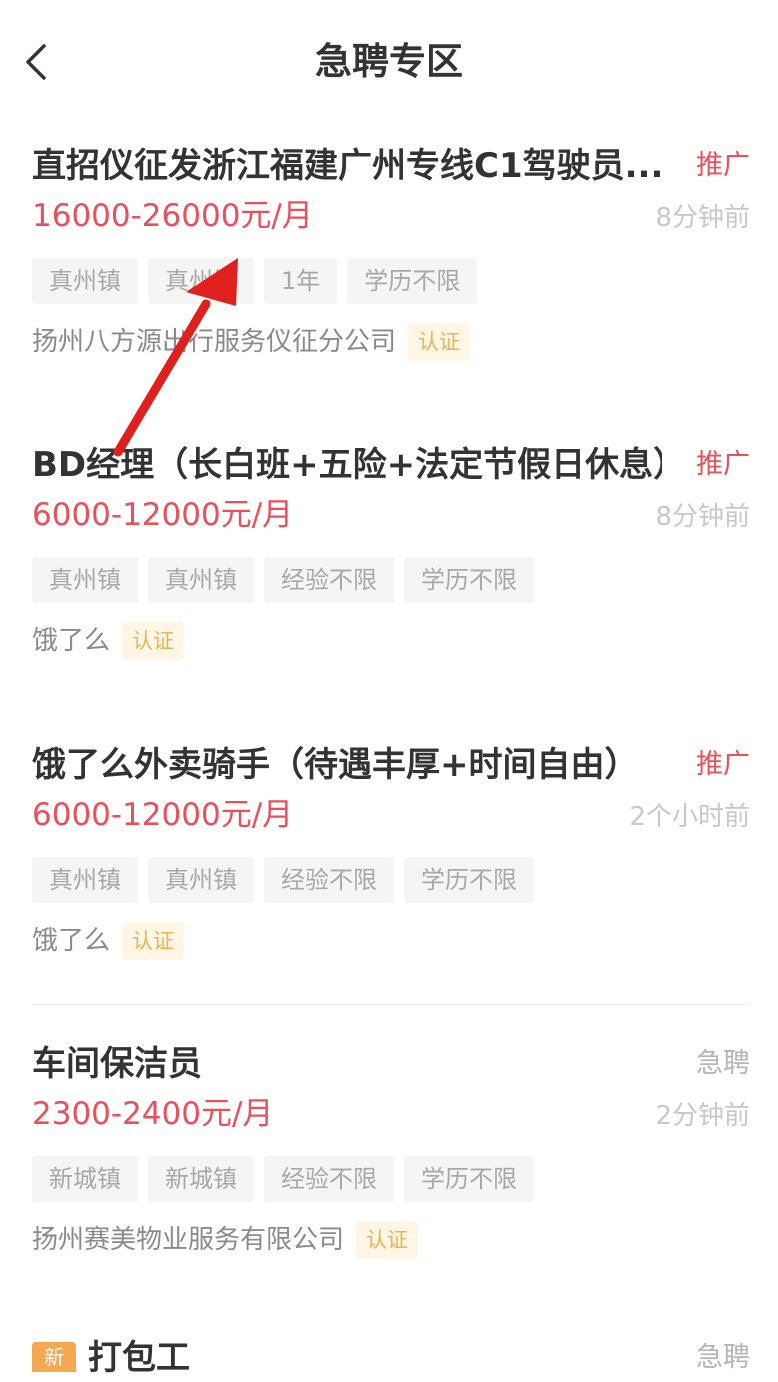 This screenshot has height=1382, width=778. What do you see at coordinates (139, 1358) in the screenshot?
I see `job-title: 打包工` at bounding box center [139, 1358].